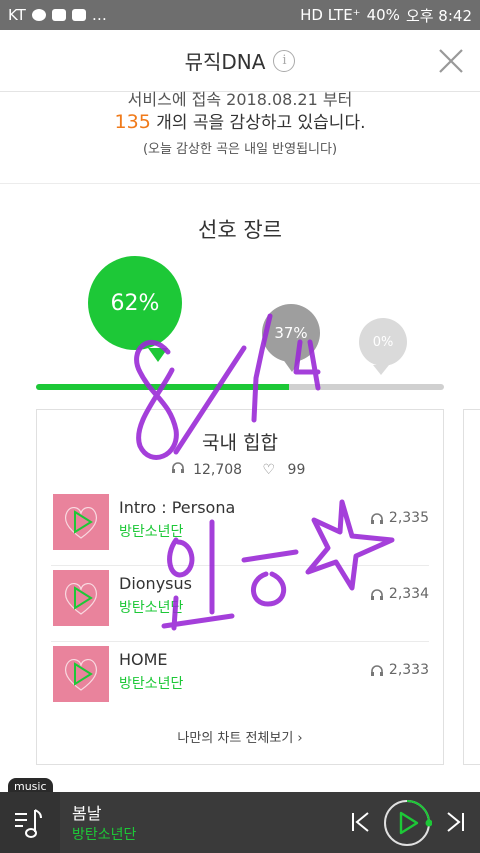 The height and width of the screenshot is (853, 480). Describe the element at coordinates (132, 122) in the screenshot. I see `song-count: 135` at that location.